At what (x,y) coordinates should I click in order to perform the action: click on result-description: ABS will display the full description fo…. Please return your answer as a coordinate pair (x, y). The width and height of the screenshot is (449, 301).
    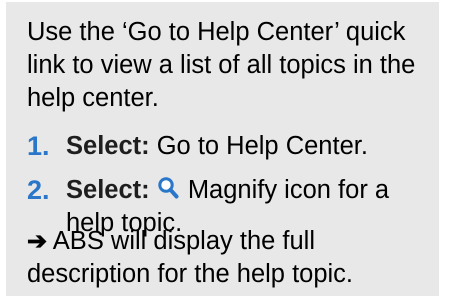
    Looking at the image, I should click on (190, 257).